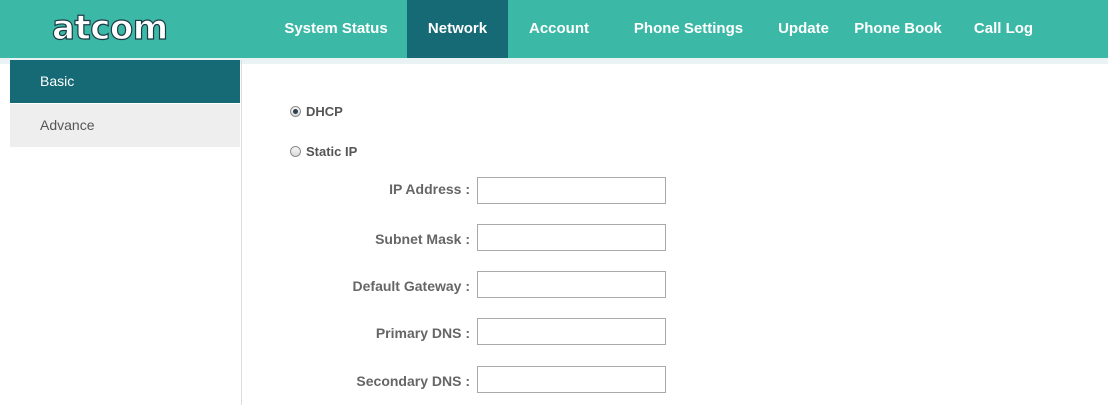 The width and height of the screenshot is (1108, 405). What do you see at coordinates (336, 29) in the screenshot?
I see `nav-tab-system-status: System Status` at bounding box center [336, 29].